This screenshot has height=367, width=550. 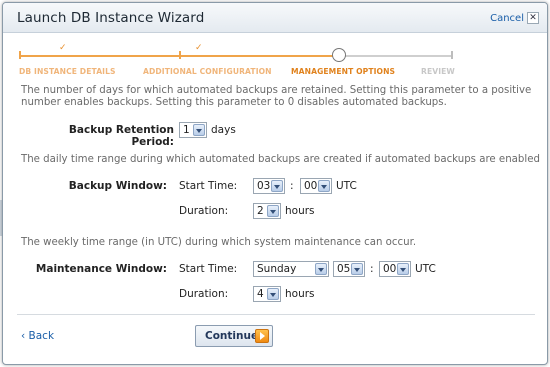 What do you see at coordinates (438, 71) in the screenshot?
I see `step-label-review: REVIEW` at bounding box center [438, 71].